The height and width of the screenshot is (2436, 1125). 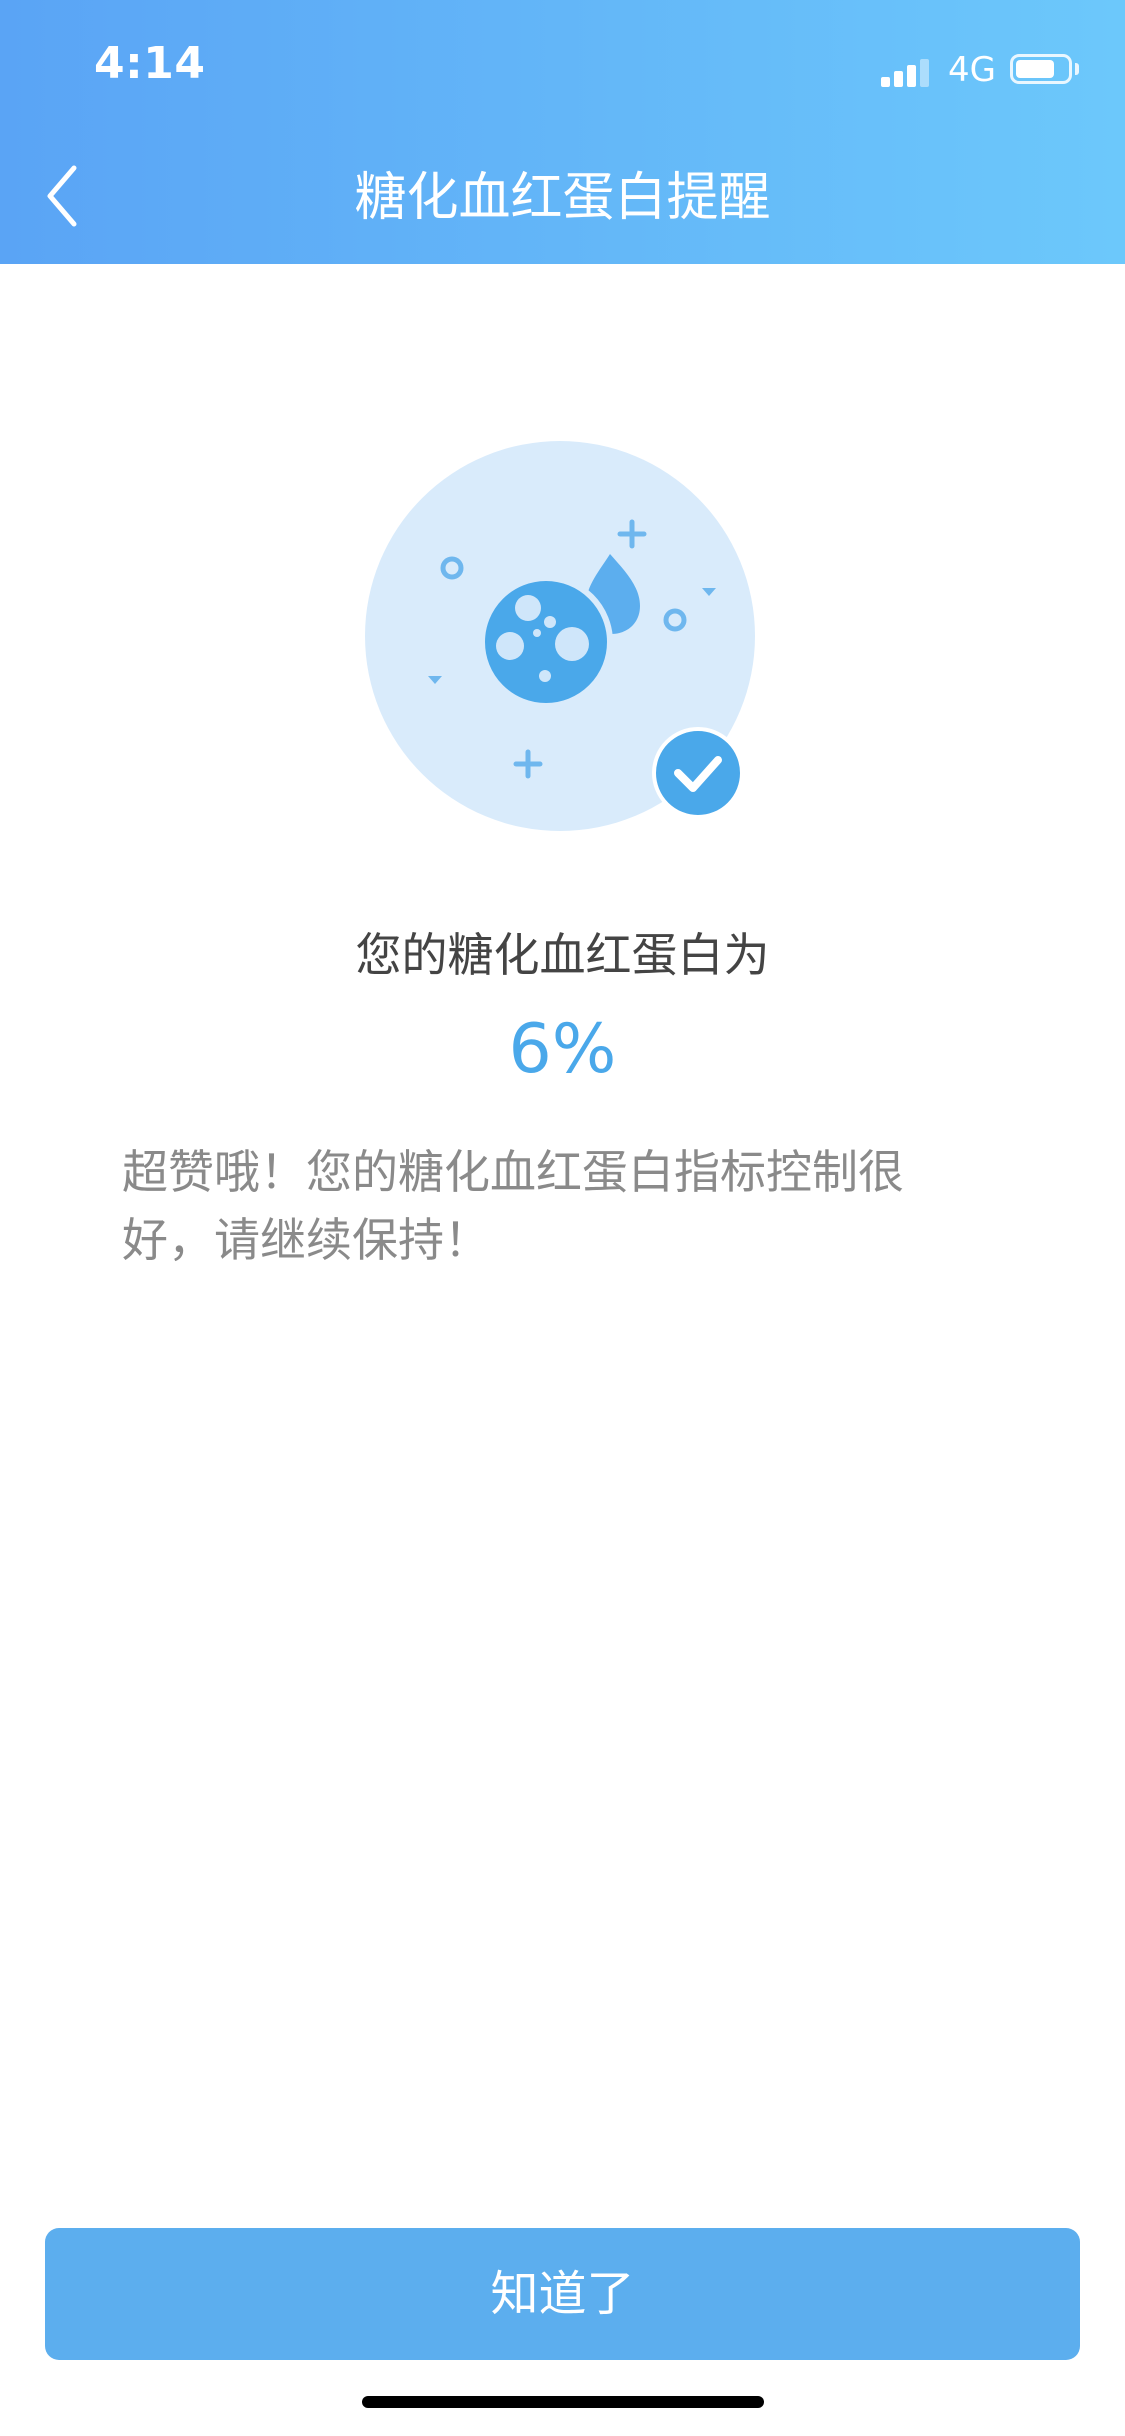 What do you see at coordinates (562, 1049) in the screenshot?
I see `hba1c-value: 6%` at bounding box center [562, 1049].